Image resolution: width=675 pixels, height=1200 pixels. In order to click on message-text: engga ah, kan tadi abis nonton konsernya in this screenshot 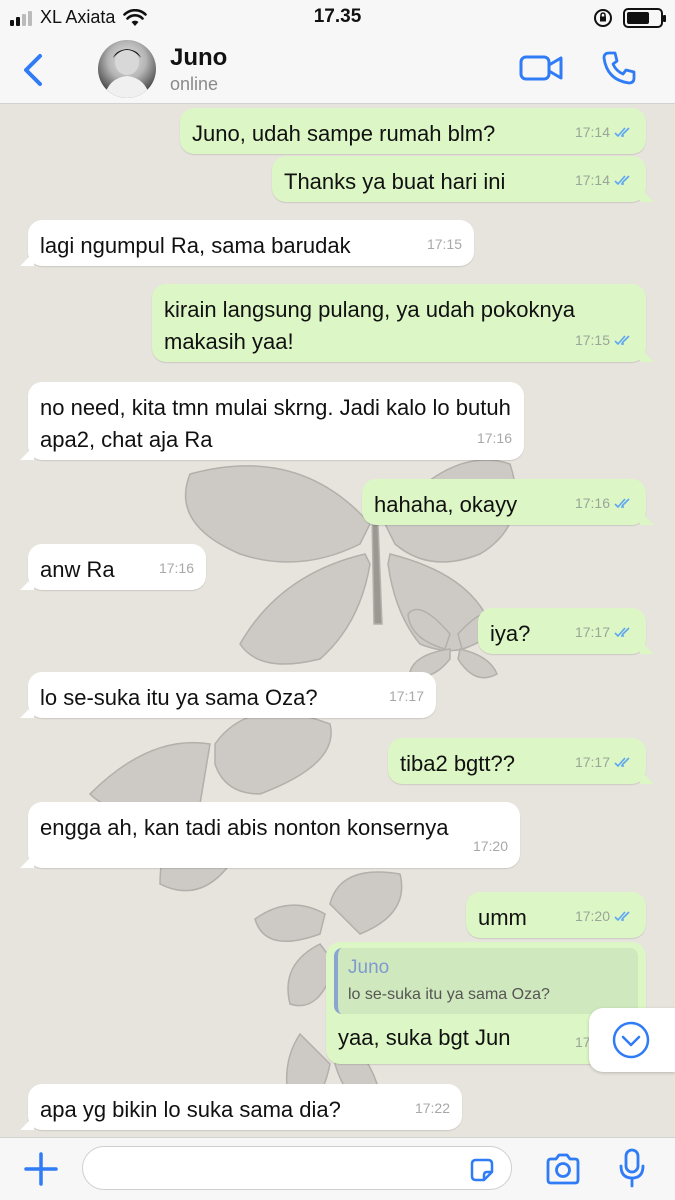, I will do `click(244, 827)`.